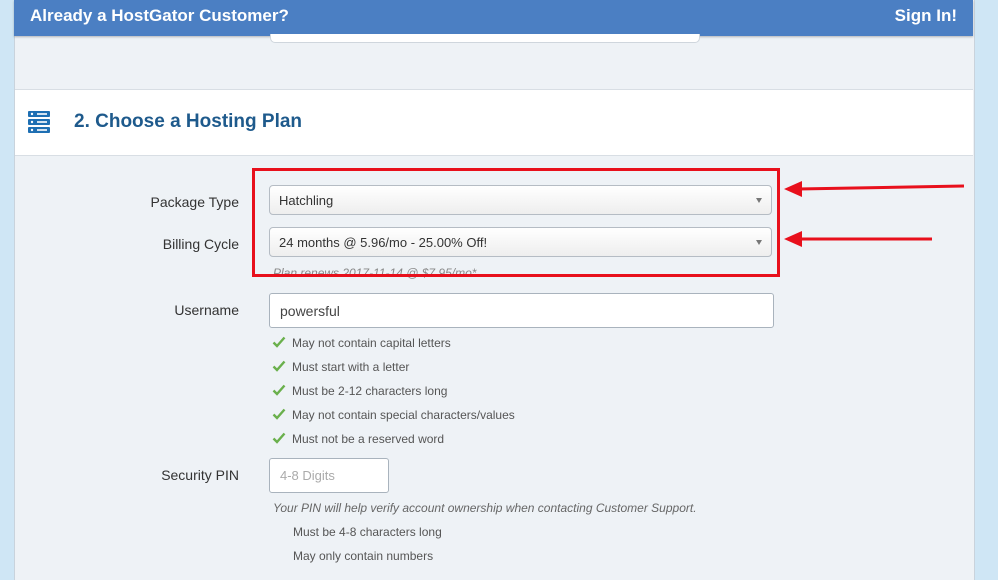 The height and width of the screenshot is (580, 998). I want to click on security-pin-label: Security PIN, so click(200, 475).